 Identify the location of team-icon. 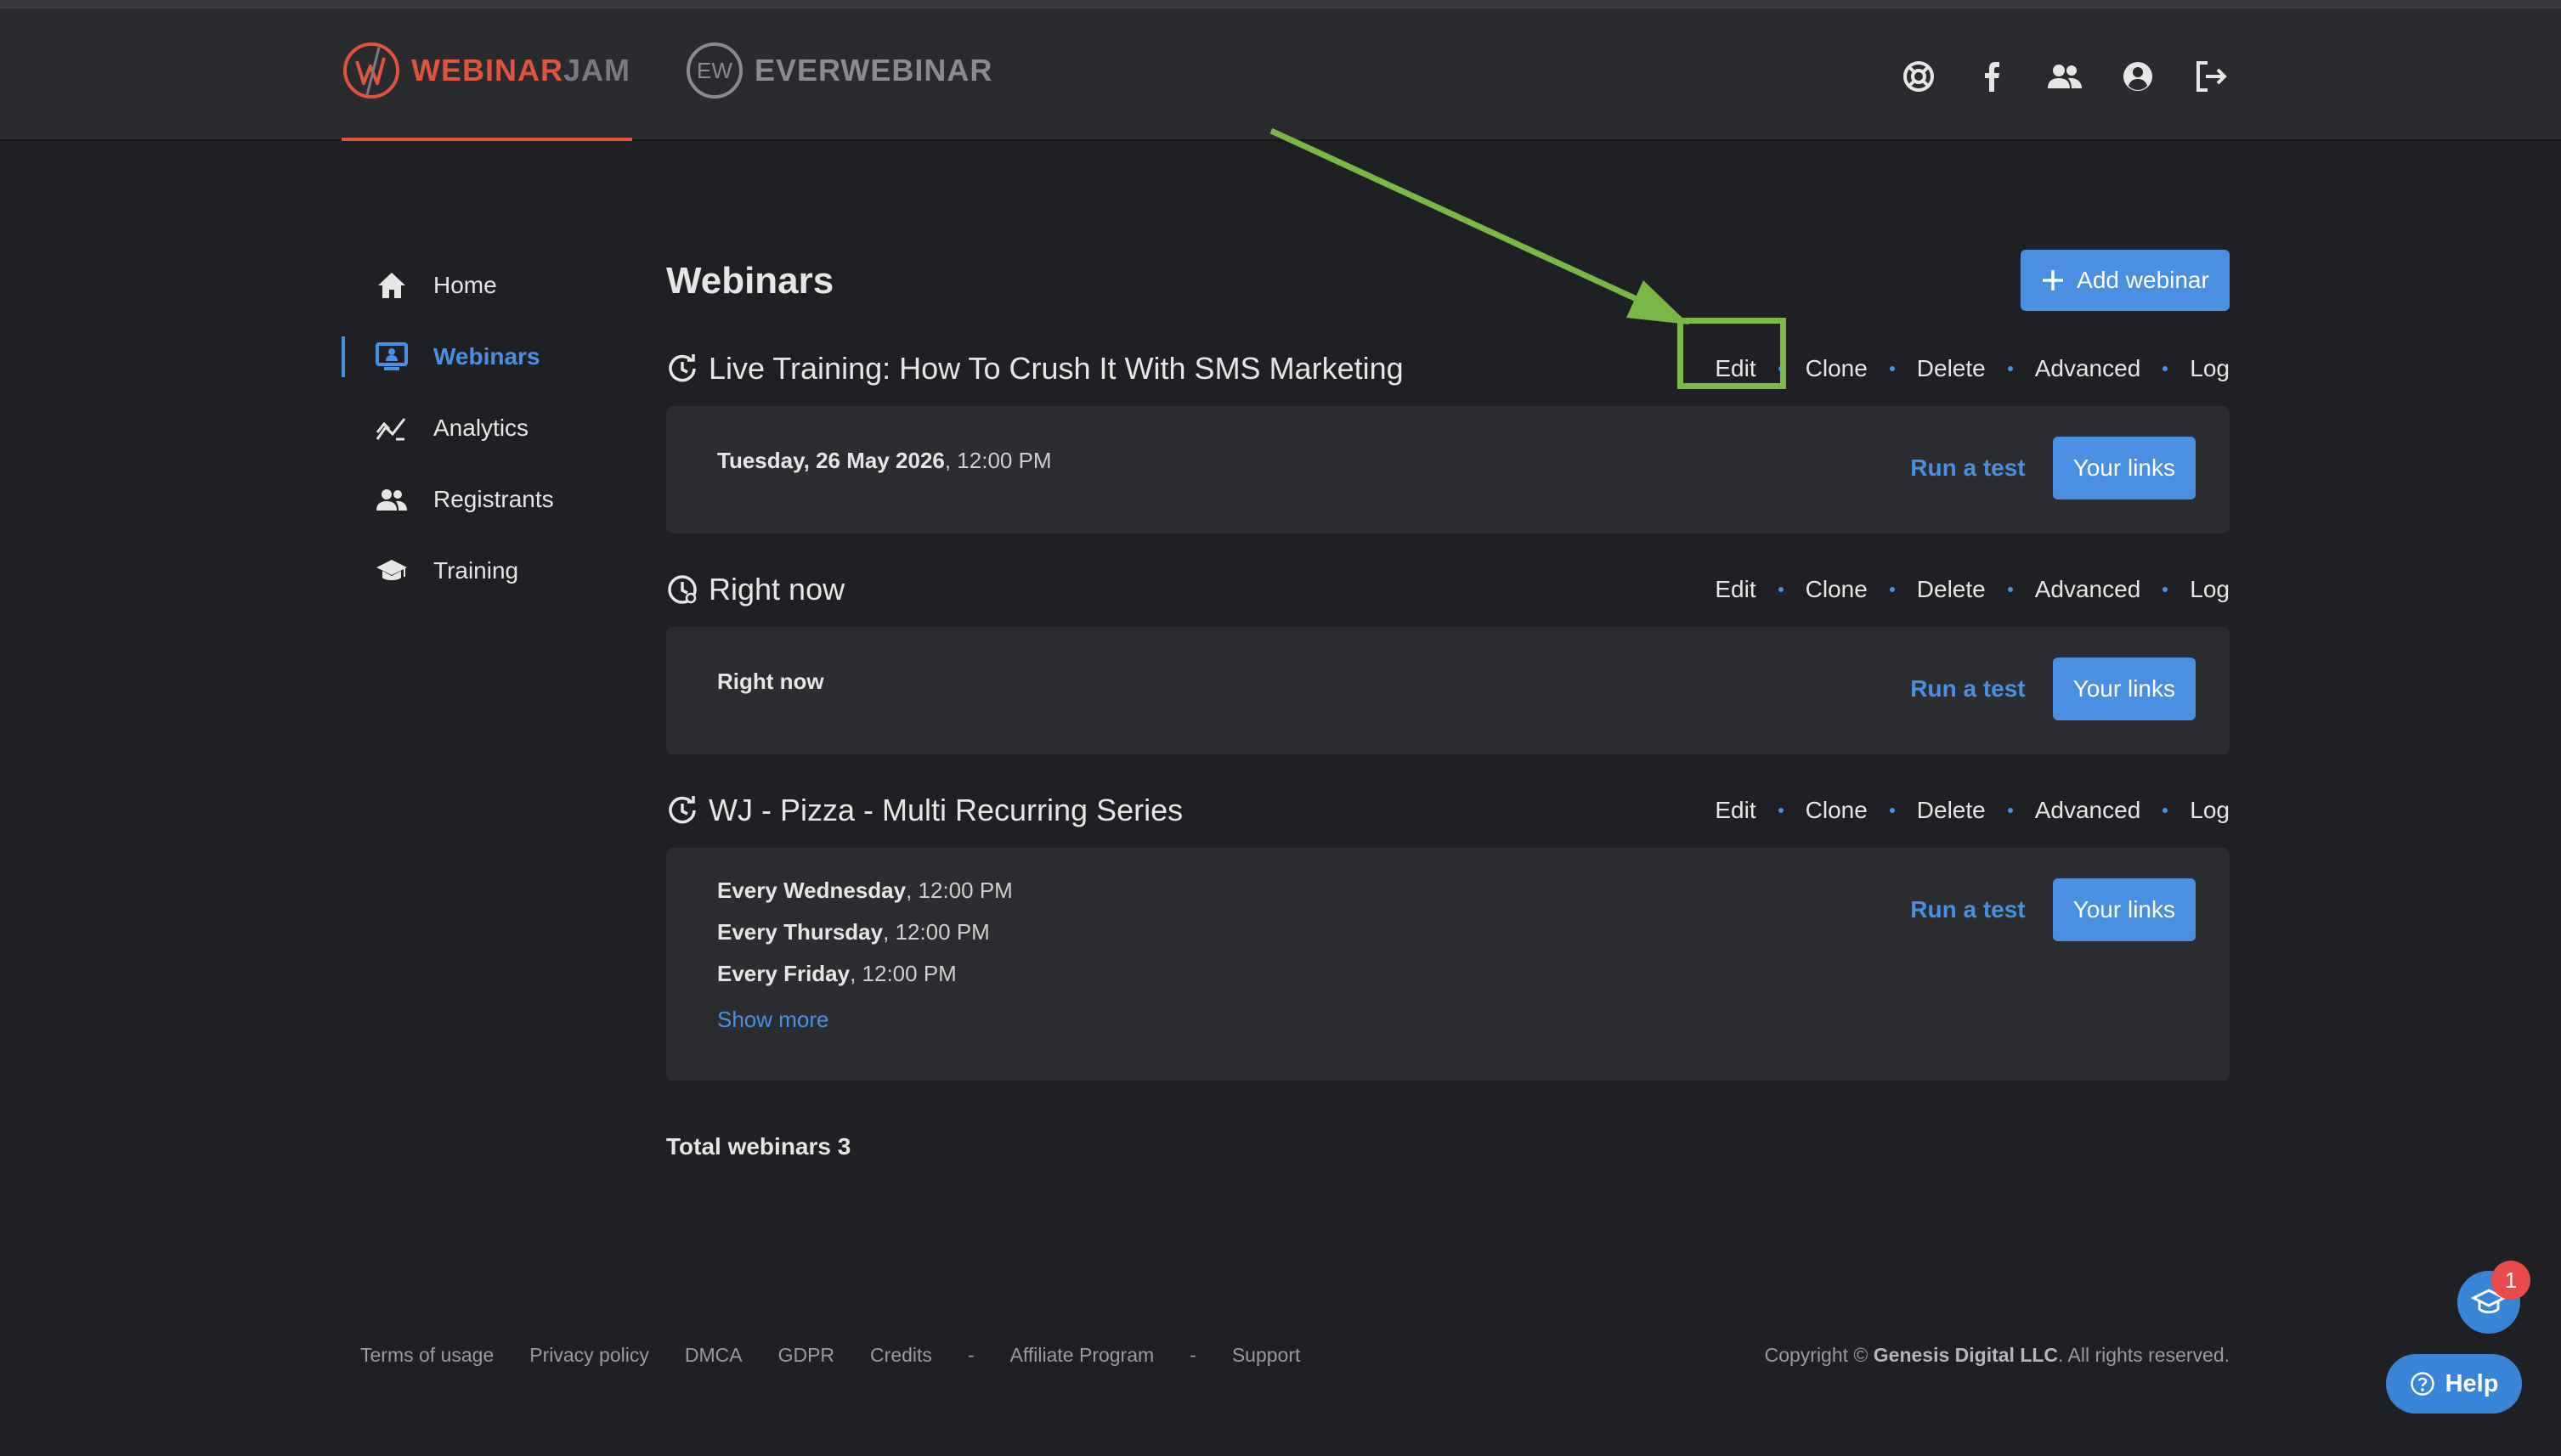
(2064, 76).